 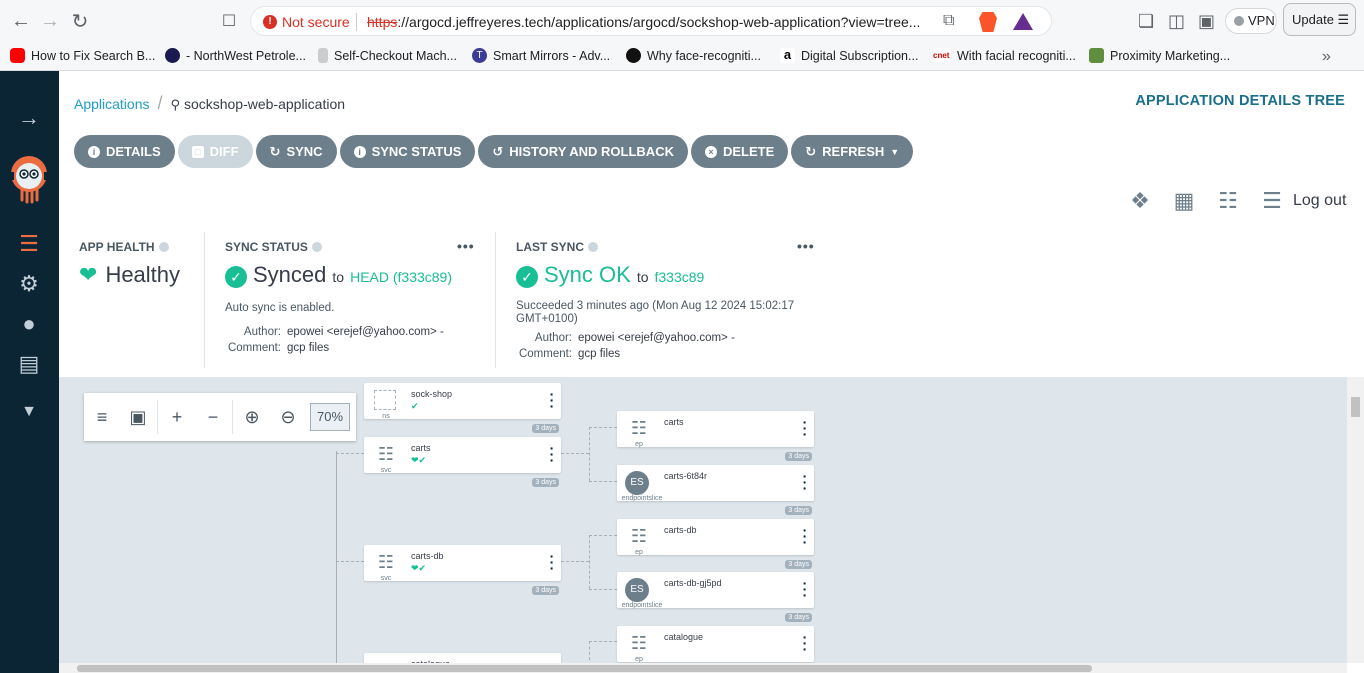 I want to click on network-view-icon: ☷, so click(x=1228, y=201).